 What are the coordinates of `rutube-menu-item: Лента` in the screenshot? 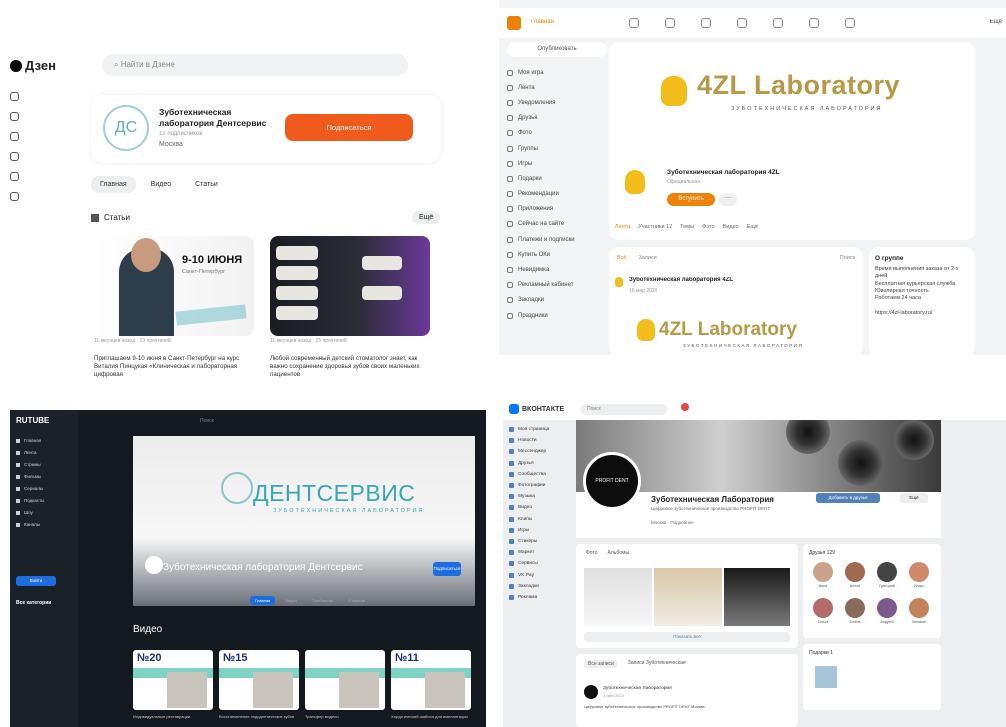 It's located at (26, 452).